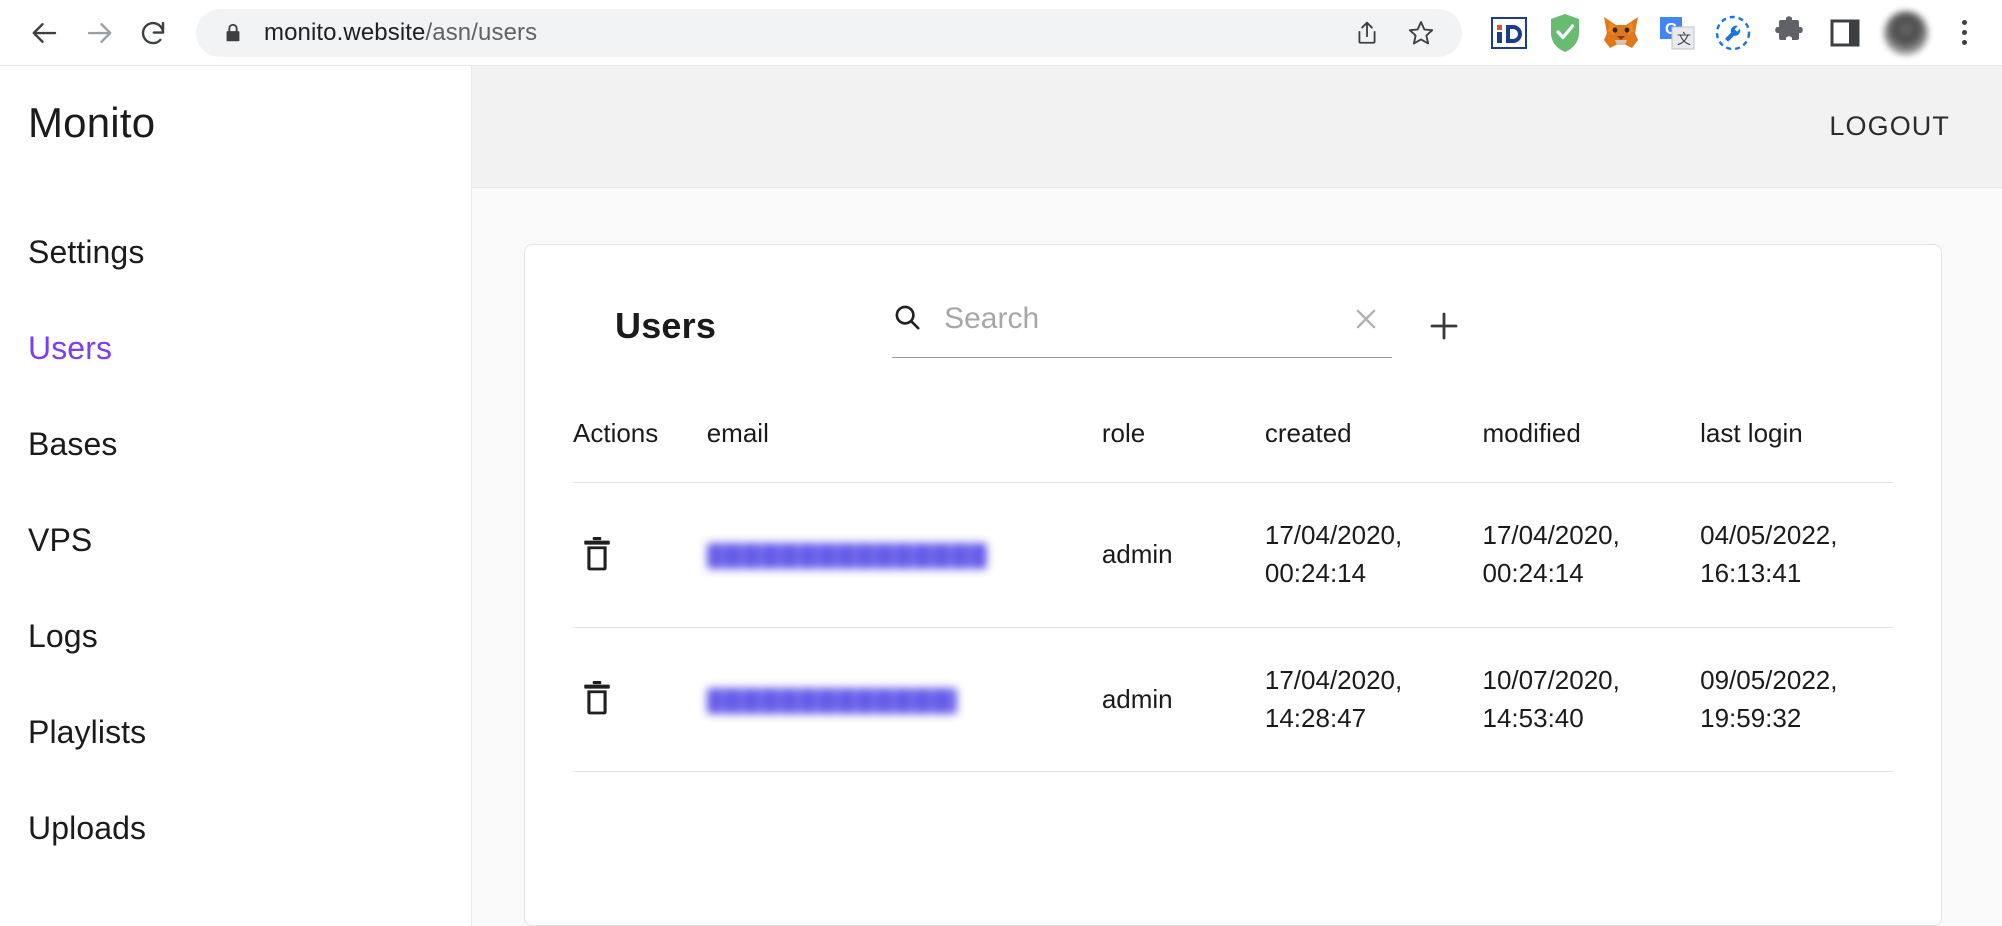  What do you see at coordinates (235, 636) in the screenshot?
I see `sidebar-item-logs: Logs` at bounding box center [235, 636].